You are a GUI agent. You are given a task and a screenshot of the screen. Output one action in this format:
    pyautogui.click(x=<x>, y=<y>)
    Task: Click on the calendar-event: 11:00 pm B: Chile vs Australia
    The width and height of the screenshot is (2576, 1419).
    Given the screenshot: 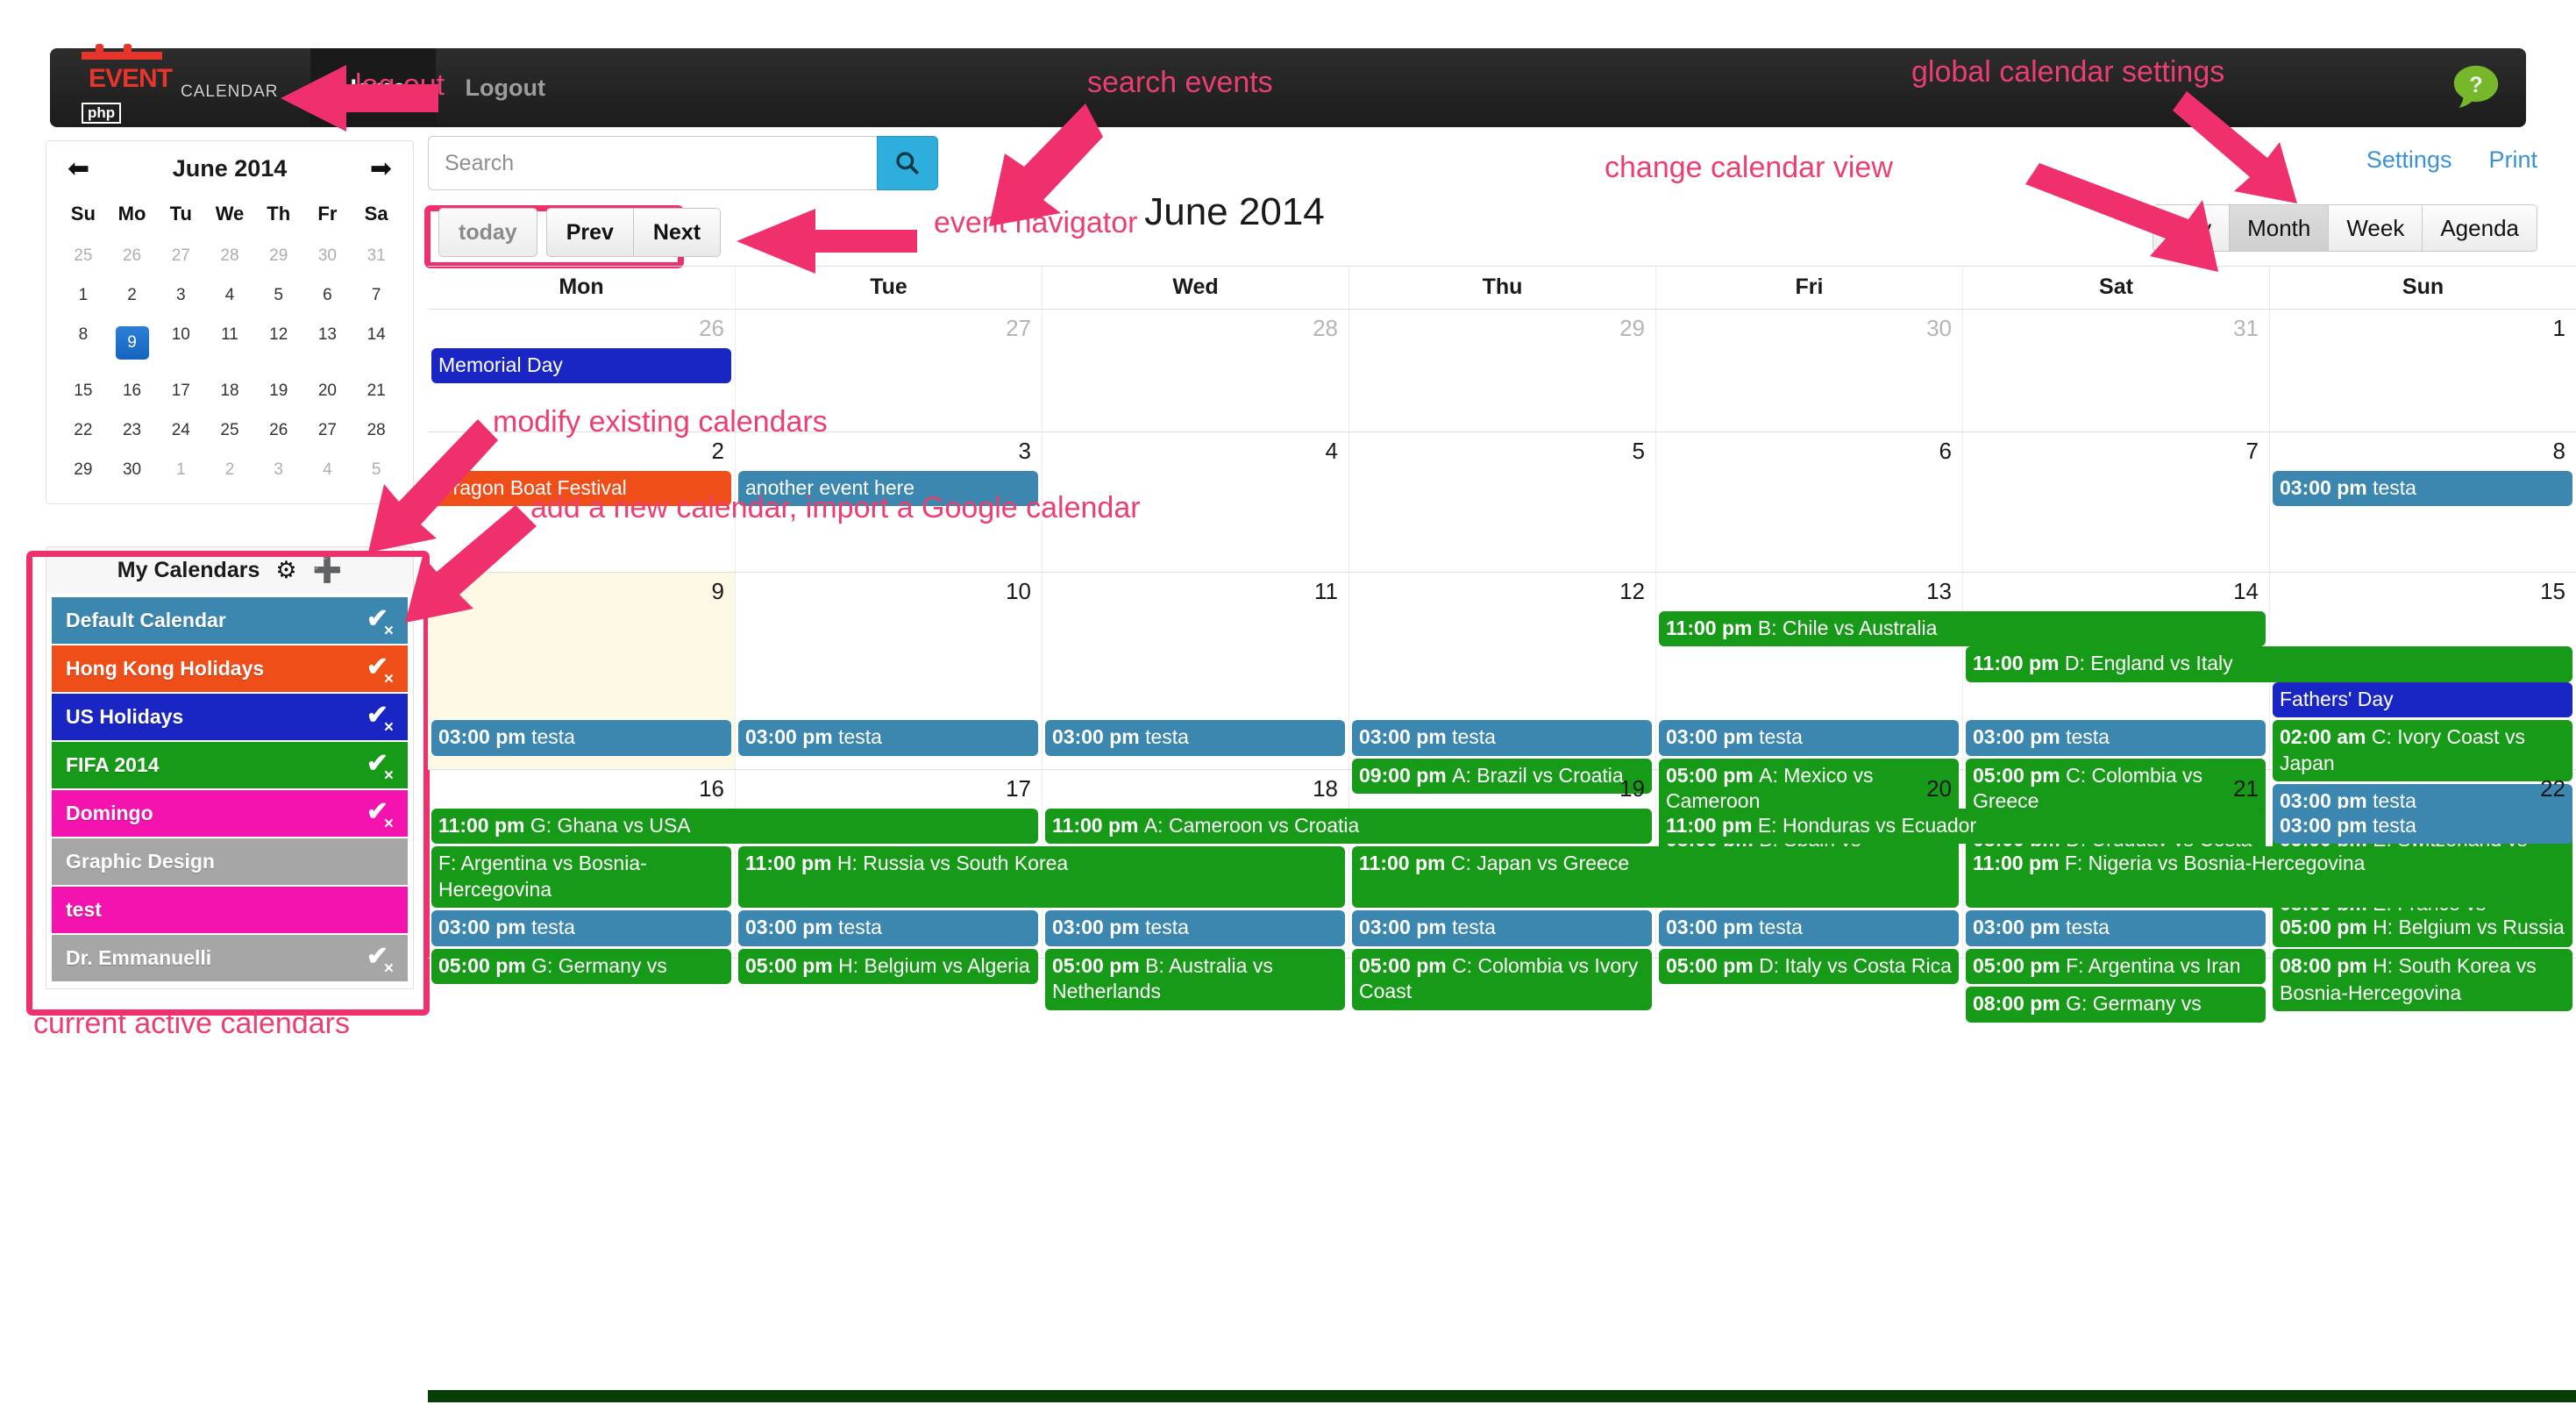 What is the action you would take?
    pyautogui.click(x=1962, y=629)
    